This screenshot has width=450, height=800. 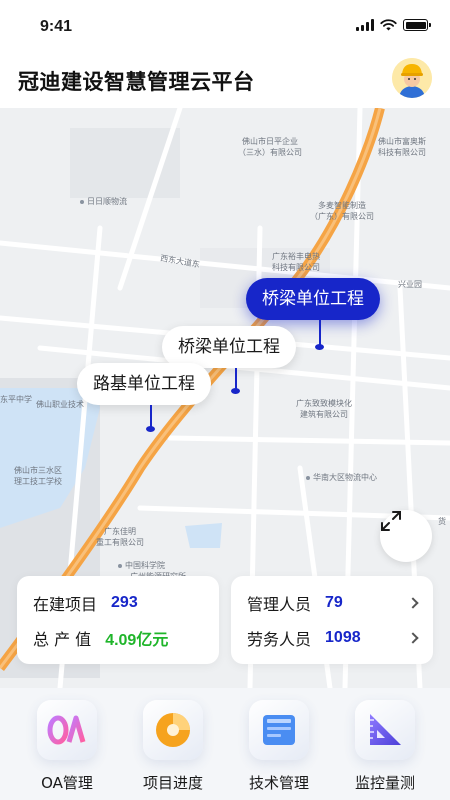 I want to click on map-label: 佛山职业技术, so click(x=60, y=404).